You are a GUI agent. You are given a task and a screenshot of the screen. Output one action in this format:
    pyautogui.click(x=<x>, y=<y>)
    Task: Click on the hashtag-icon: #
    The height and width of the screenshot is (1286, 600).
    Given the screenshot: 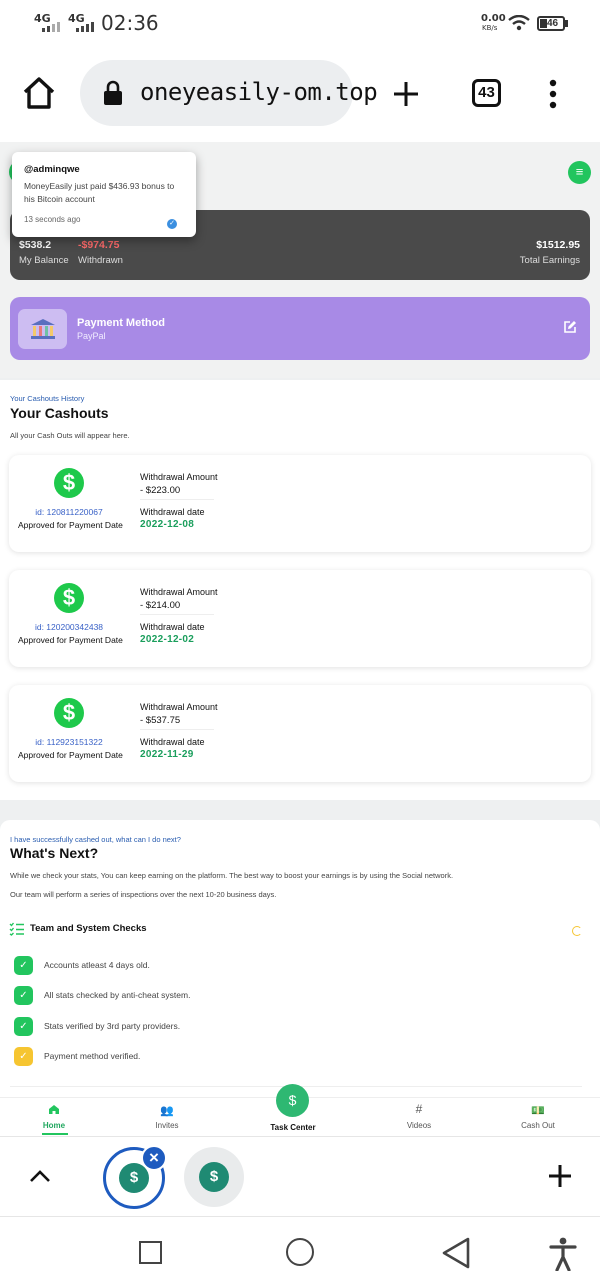 What is the action you would take?
    pyautogui.click(x=419, y=1109)
    